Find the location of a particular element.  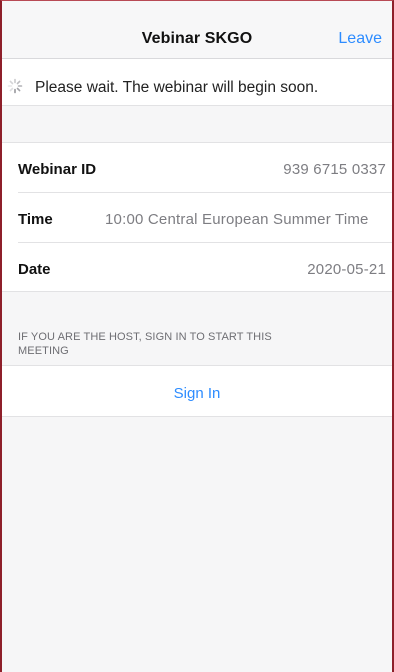

loading-spinner-icon is located at coordinates (15, 86).